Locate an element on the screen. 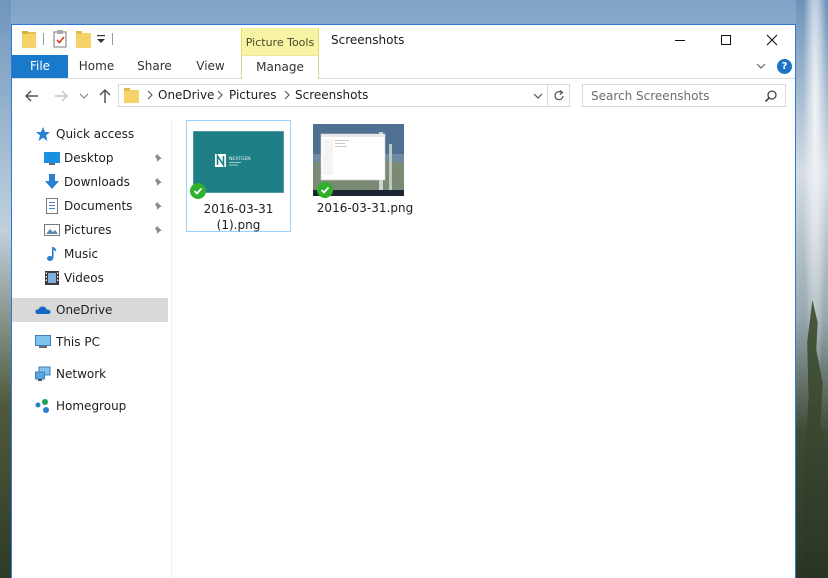 The width and height of the screenshot is (828, 578). breadcrumb-onedrive: OneDrive is located at coordinates (186, 95).